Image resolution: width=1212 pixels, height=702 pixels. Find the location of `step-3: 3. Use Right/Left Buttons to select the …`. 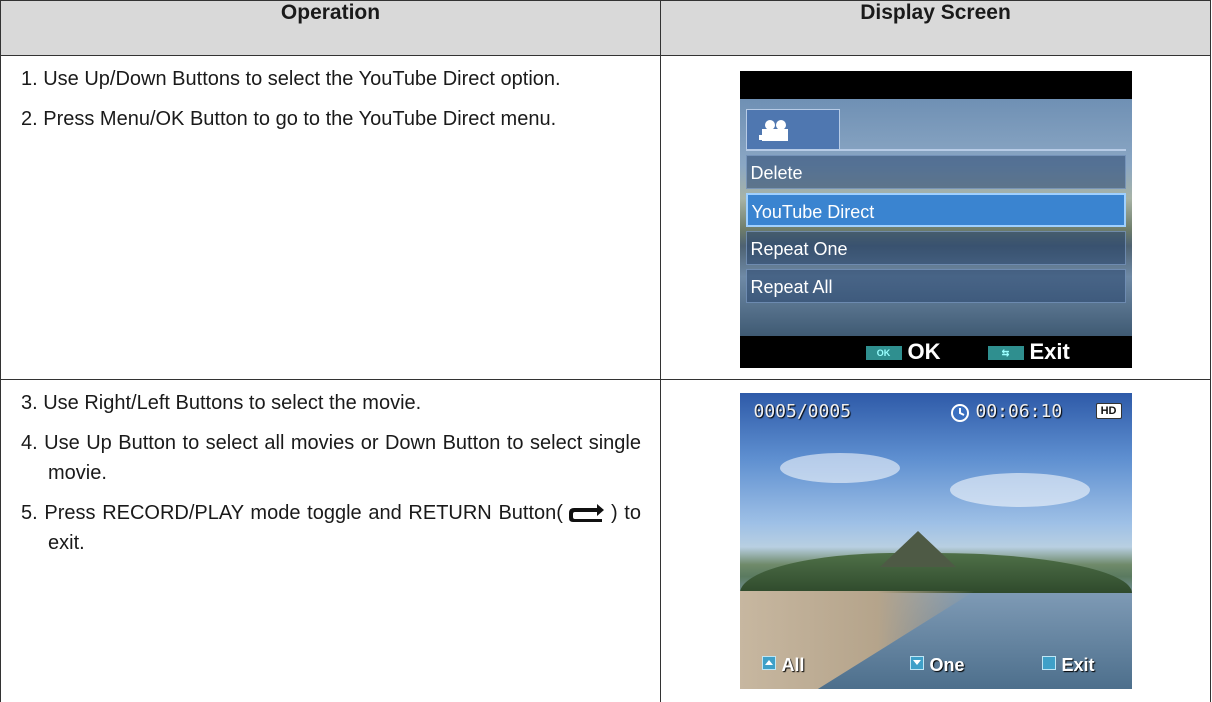

step-3: 3. Use Right/Left Buttons to select the … is located at coordinates (331, 403).